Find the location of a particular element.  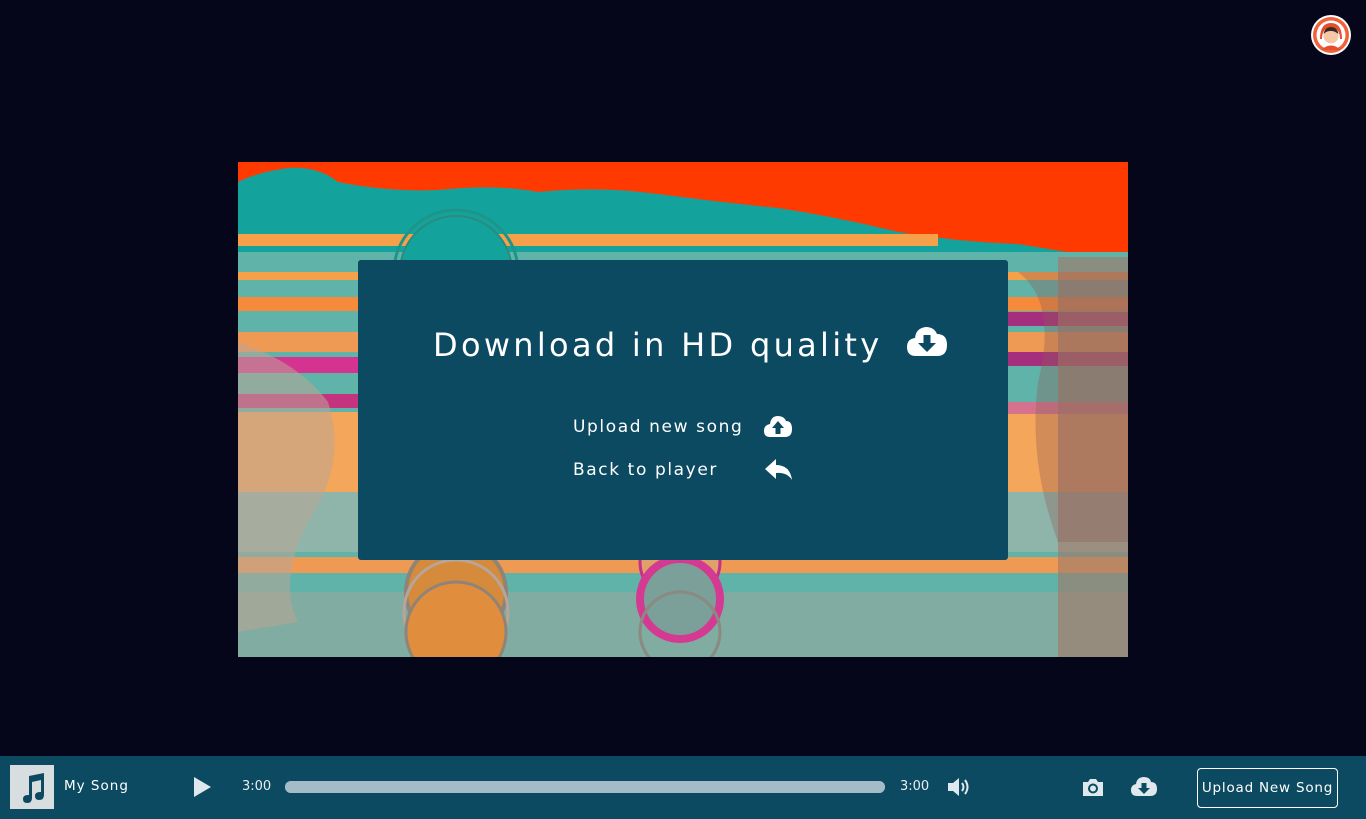

camera-icon is located at coordinates (1093, 787).